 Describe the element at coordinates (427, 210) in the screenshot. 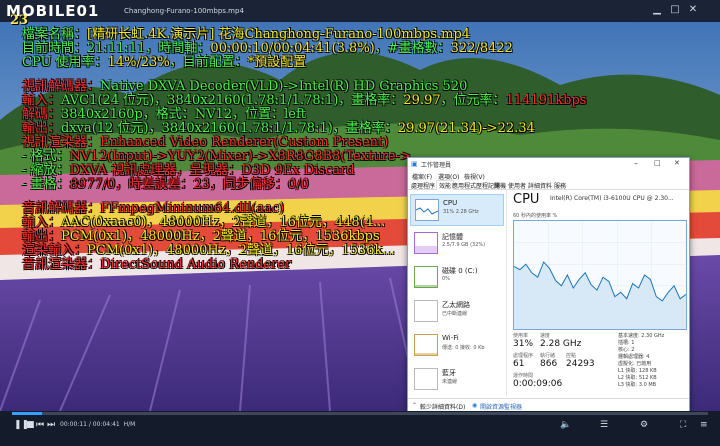

I see `cpu-thumb-graph` at that location.